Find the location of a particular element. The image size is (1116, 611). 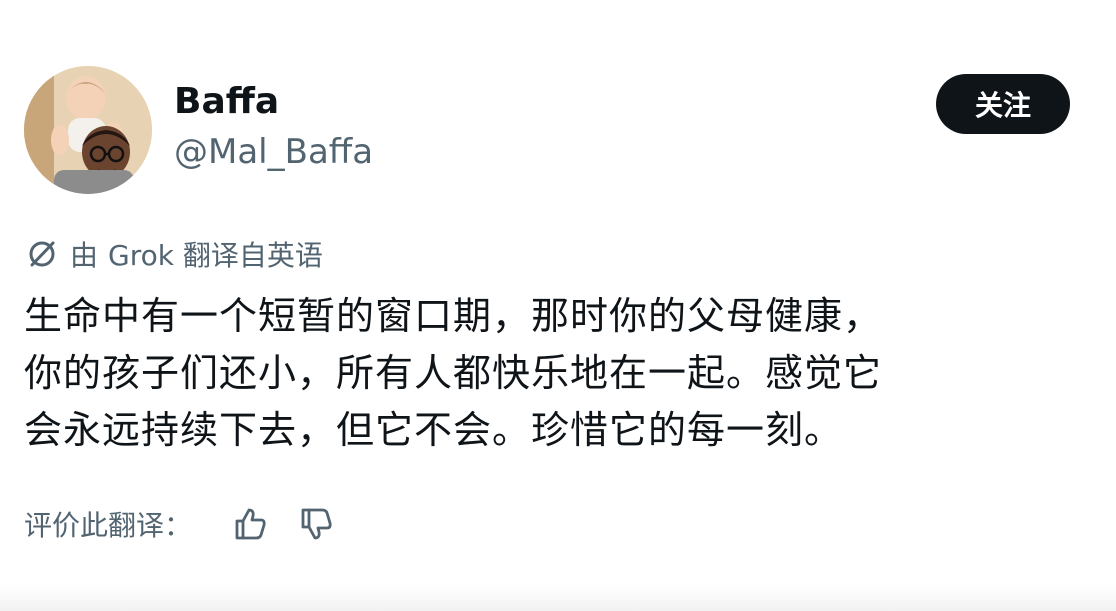

avatar-image is located at coordinates (88, 130).